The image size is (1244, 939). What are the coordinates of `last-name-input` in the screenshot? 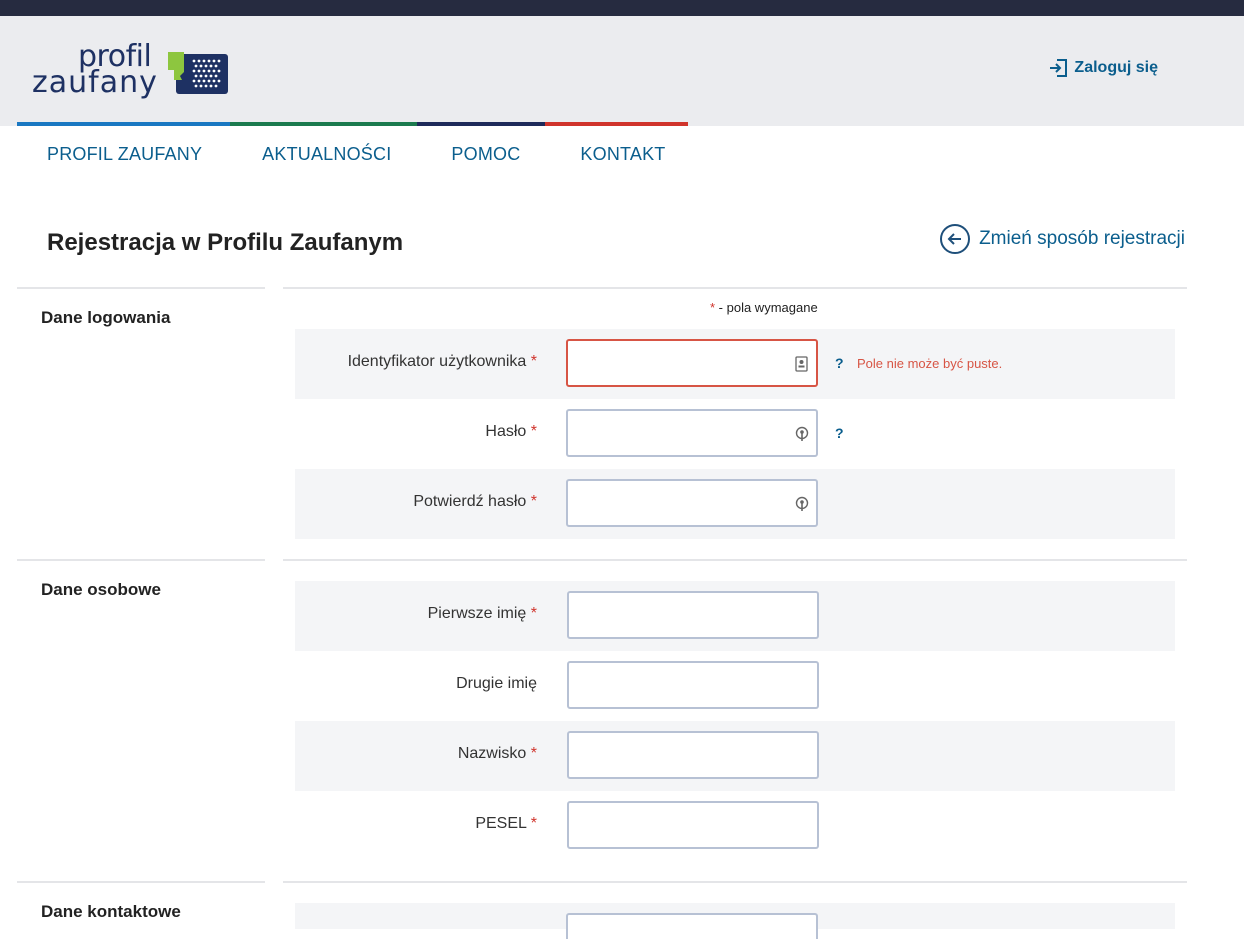 It's located at (684, 755).